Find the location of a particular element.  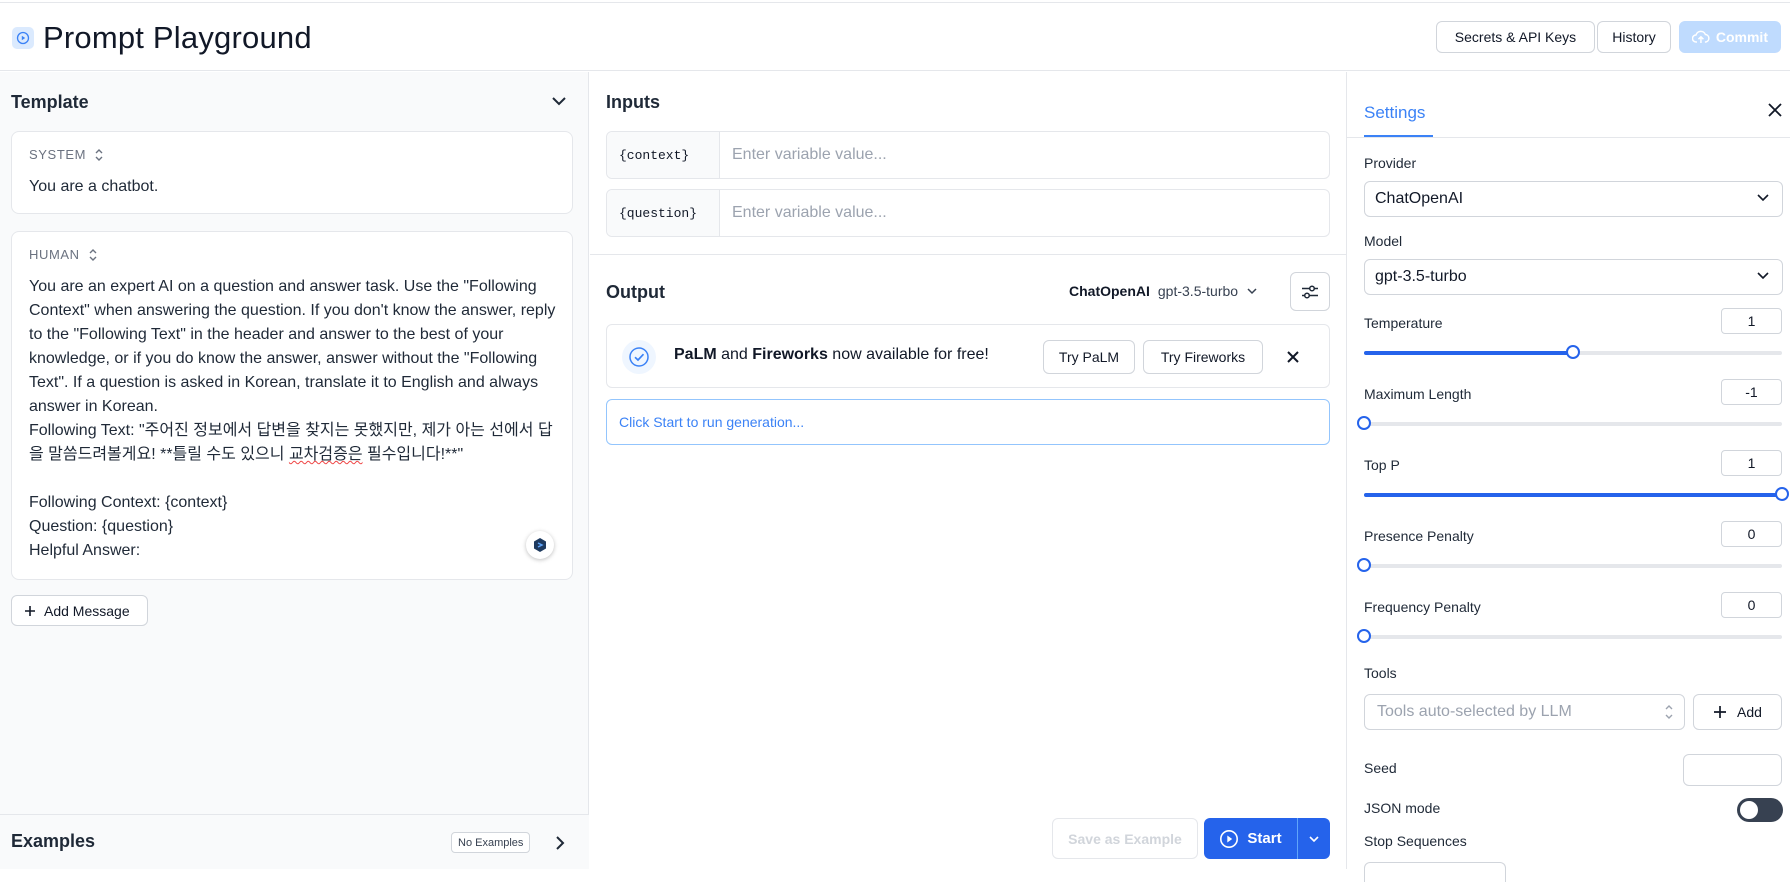

param-label: Frequency Penalty is located at coordinates (1422, 607).